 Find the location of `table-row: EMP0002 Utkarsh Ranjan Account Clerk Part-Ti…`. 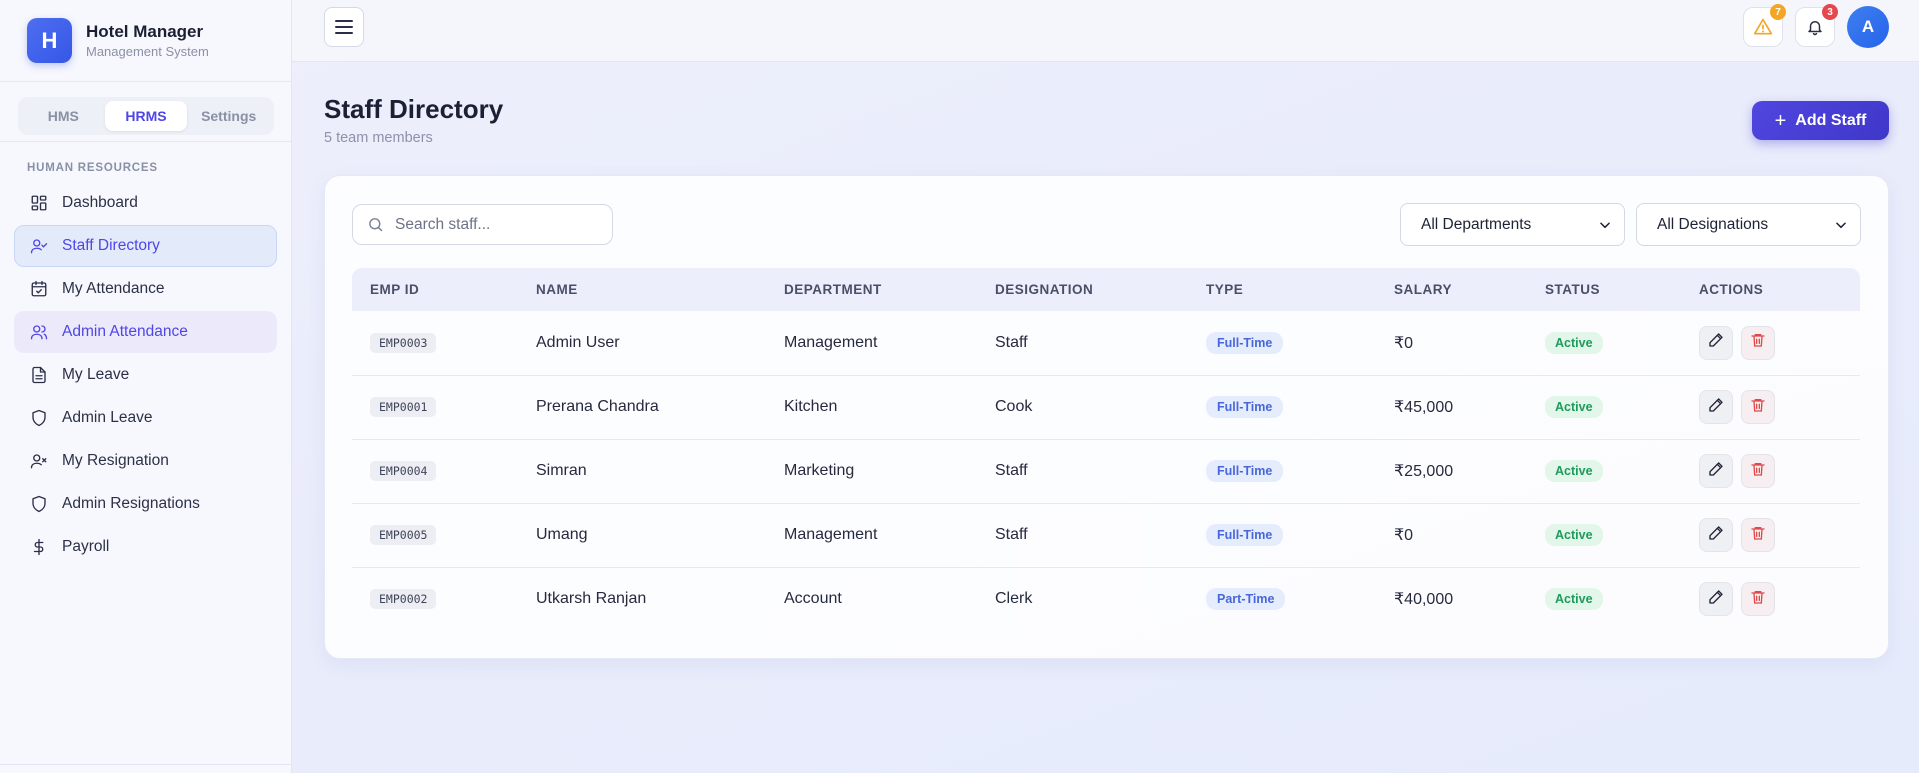

table-row: EMP0002 Utkarsh Ranjan Account Clerk Part-Ti… is located at coordinates (1106, 599).